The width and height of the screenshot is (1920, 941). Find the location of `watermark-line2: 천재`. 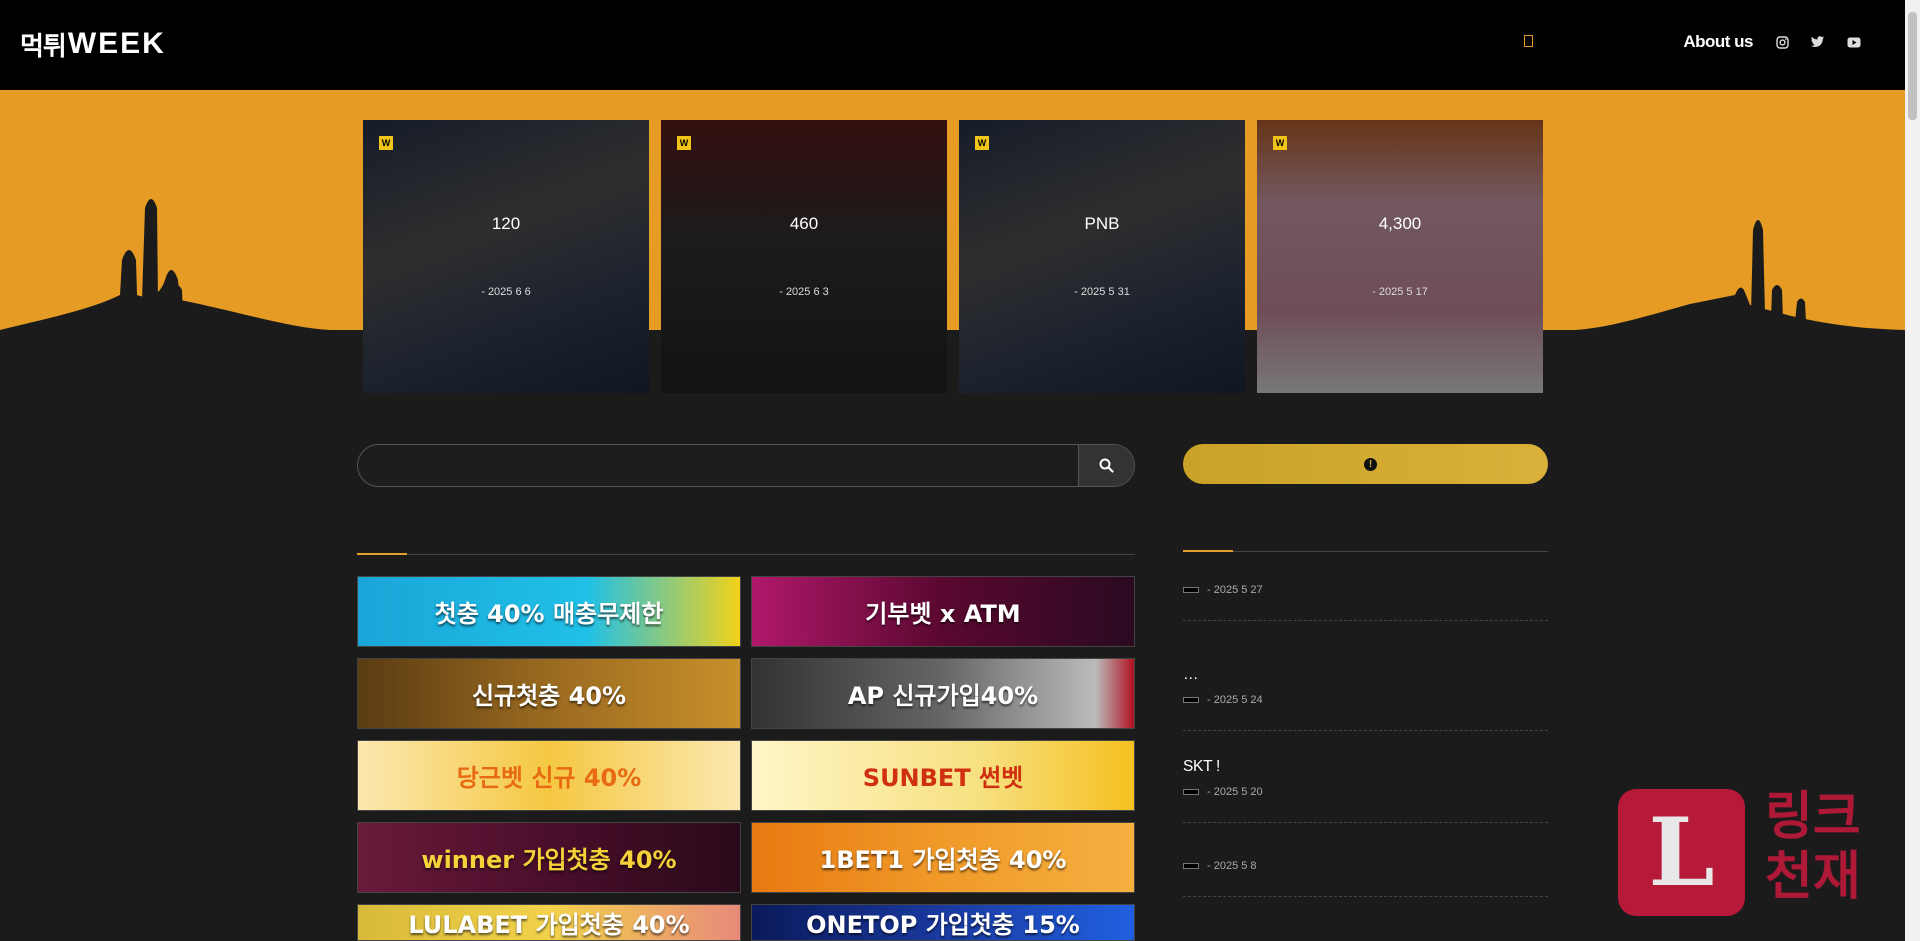

watermark-line2: 천재 is located at coordinates (1813, 877).